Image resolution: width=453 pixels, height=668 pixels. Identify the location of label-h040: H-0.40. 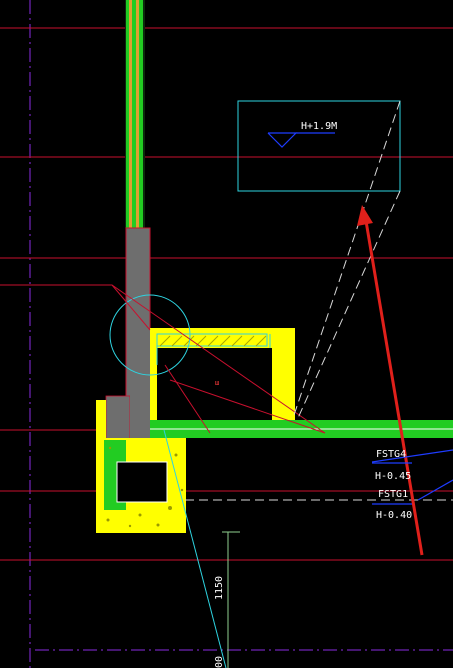
(394, 515).